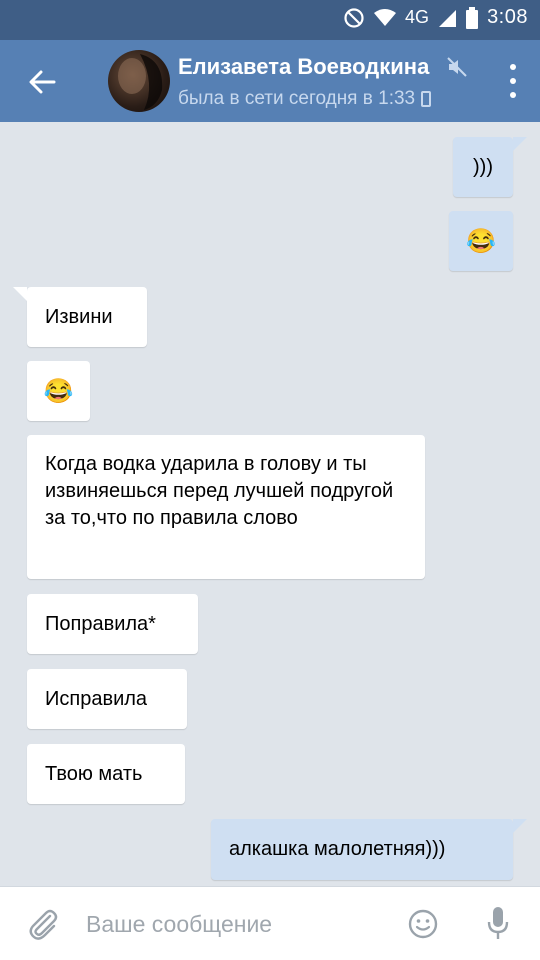 The height and width of the screenshot is (960, 540). I want to click on last-seen-text: была в сети сегодня в 1:33, so click(297, 98).